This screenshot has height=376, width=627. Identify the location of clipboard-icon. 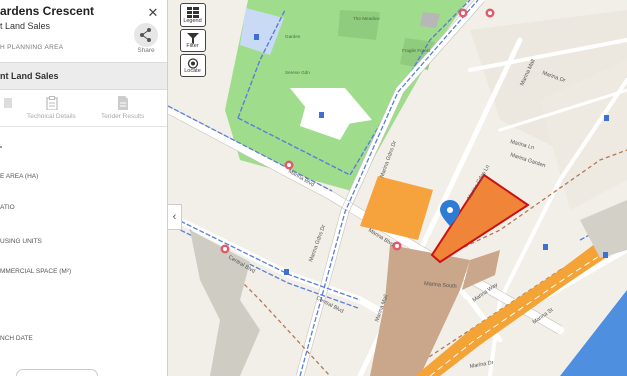
(52, 103).